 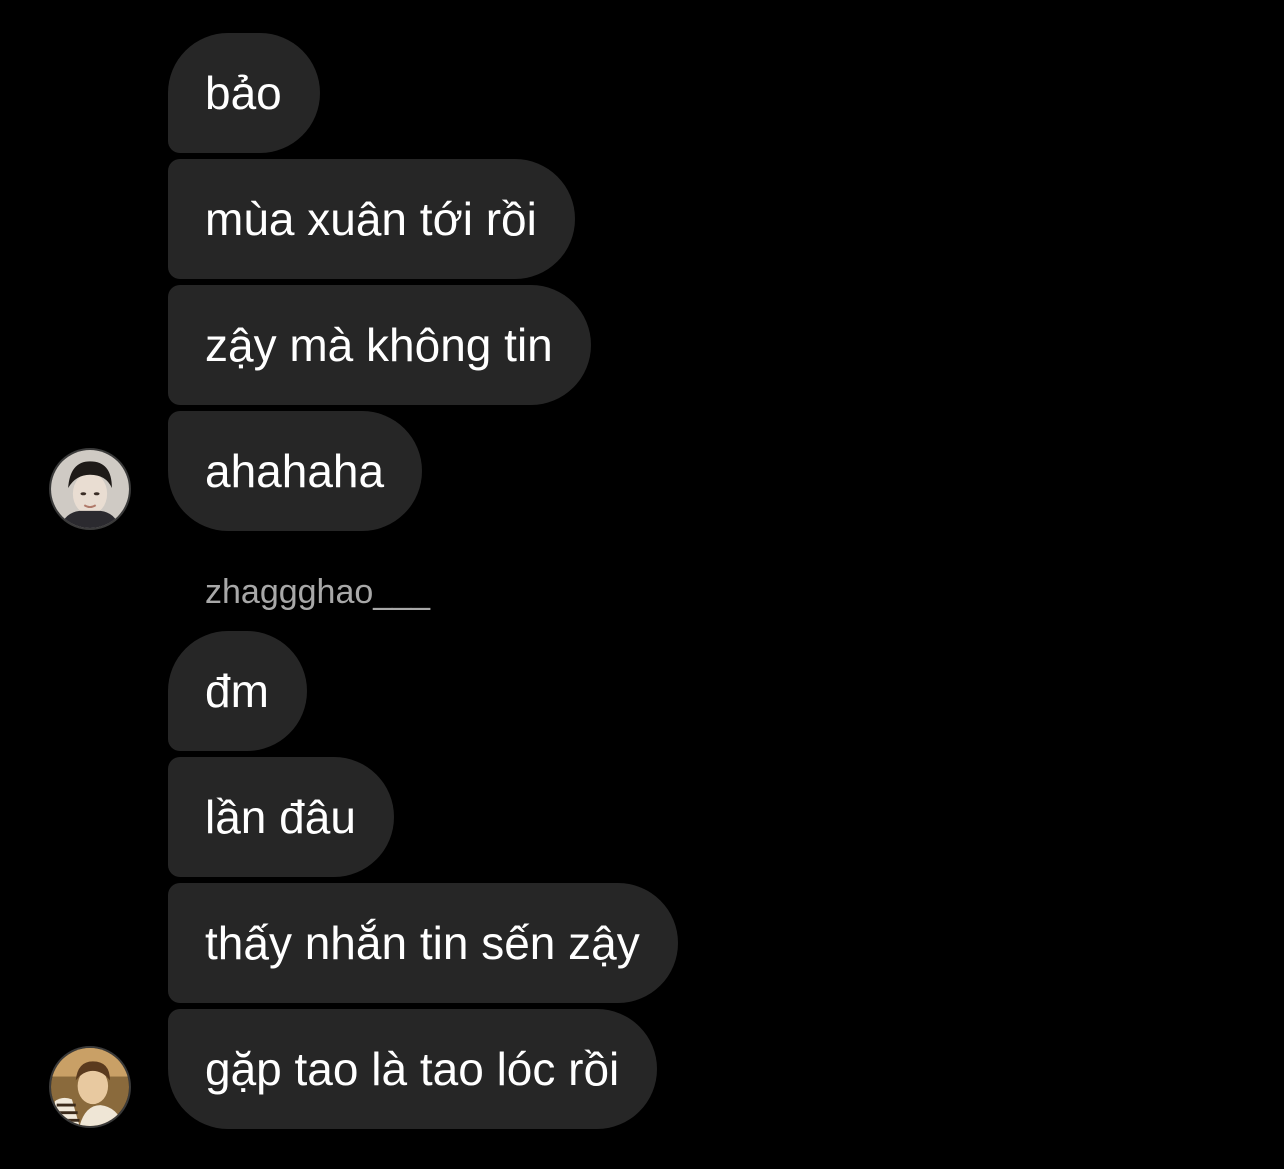 I want to click on message-text: thấy nhắn tin sến zậy, so click(x=422, y=943).